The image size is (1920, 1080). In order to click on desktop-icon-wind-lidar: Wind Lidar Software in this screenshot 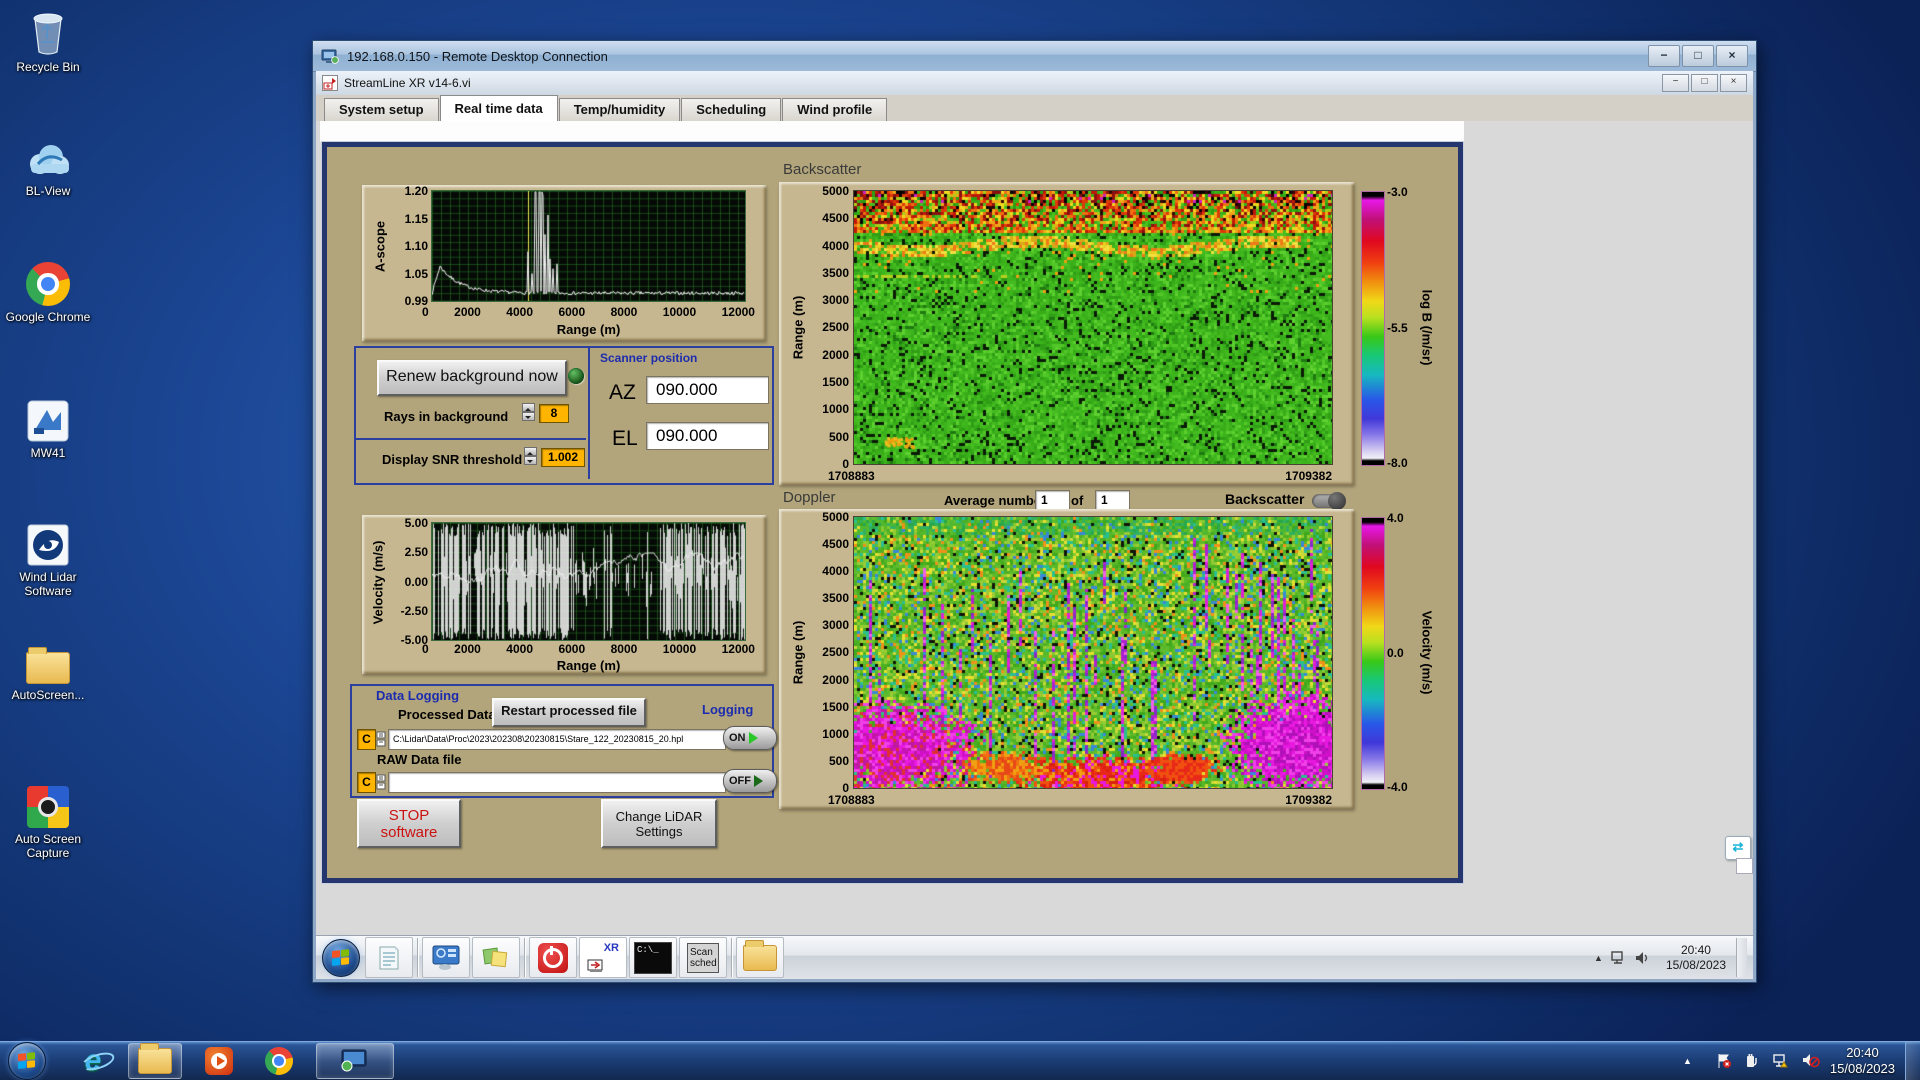, I will do `click(48, 561)`.